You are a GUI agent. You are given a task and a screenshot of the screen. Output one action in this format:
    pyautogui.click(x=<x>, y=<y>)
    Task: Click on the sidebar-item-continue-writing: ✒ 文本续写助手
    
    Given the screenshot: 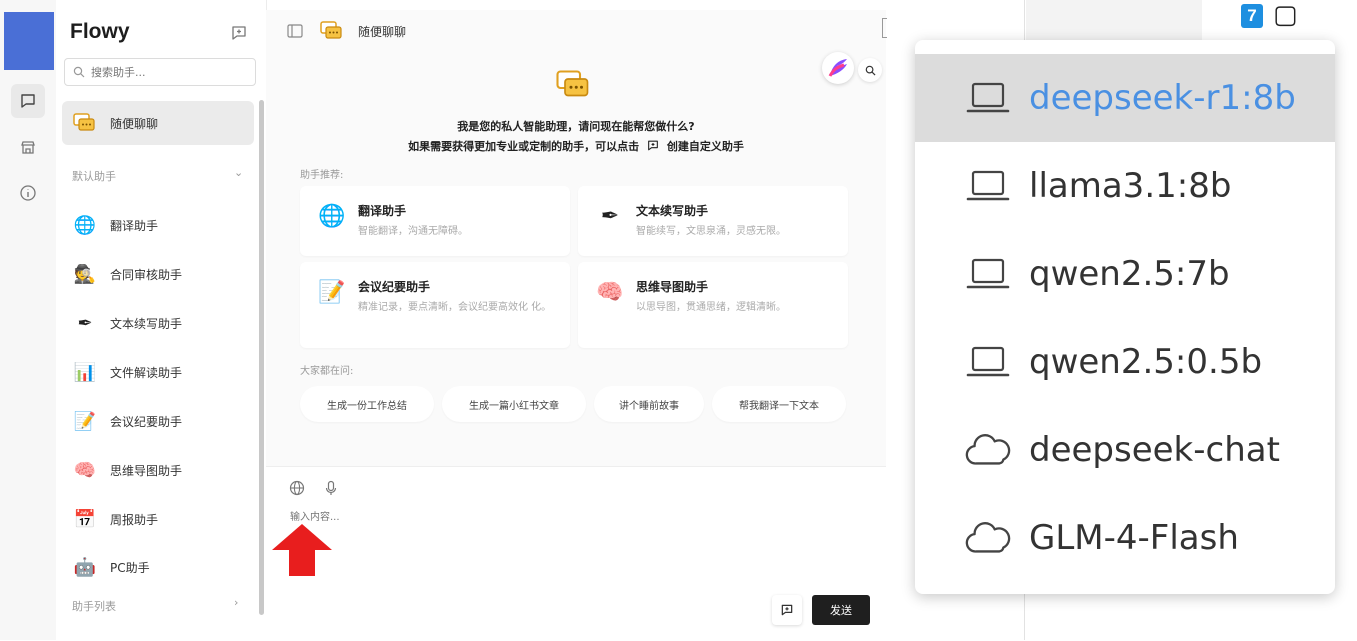 What is the action you would take?
    pyautogui.click(x=157, y=323)
    